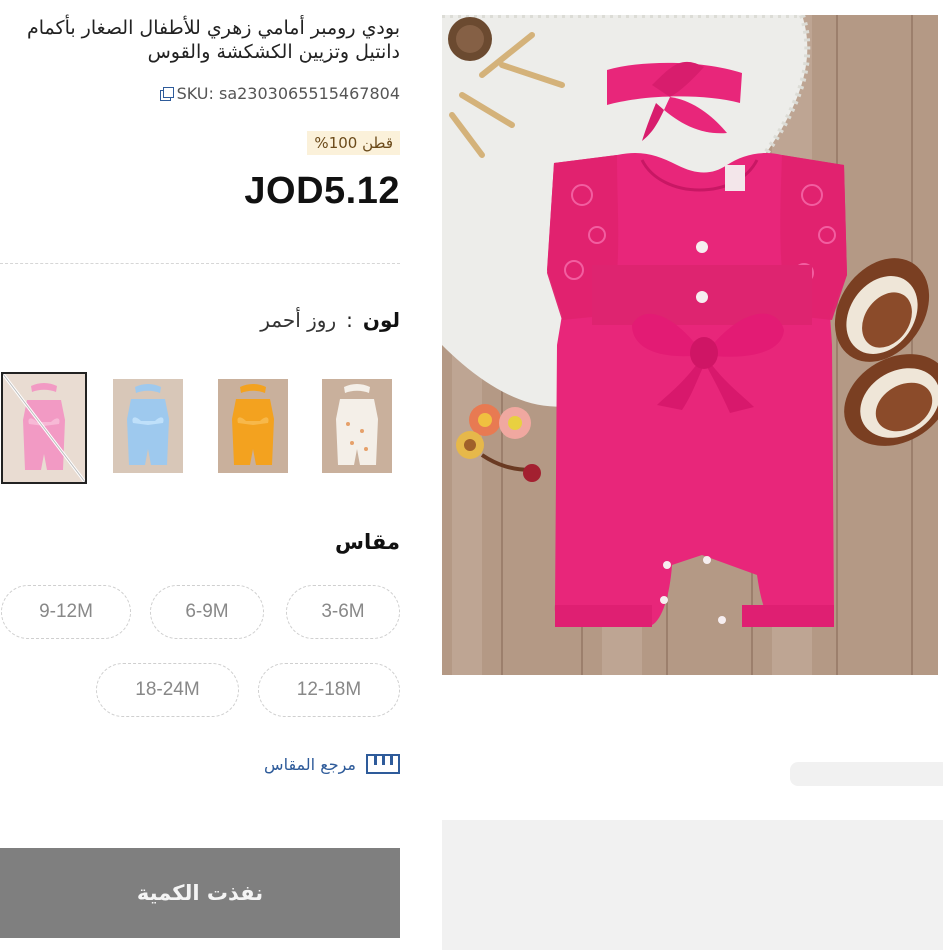 This screenshot has height=950, width=943. Describe the element at coordinates (288, 93) in the screenshot. I see `sku-text: SKU: sa2303065515467804` at that location.